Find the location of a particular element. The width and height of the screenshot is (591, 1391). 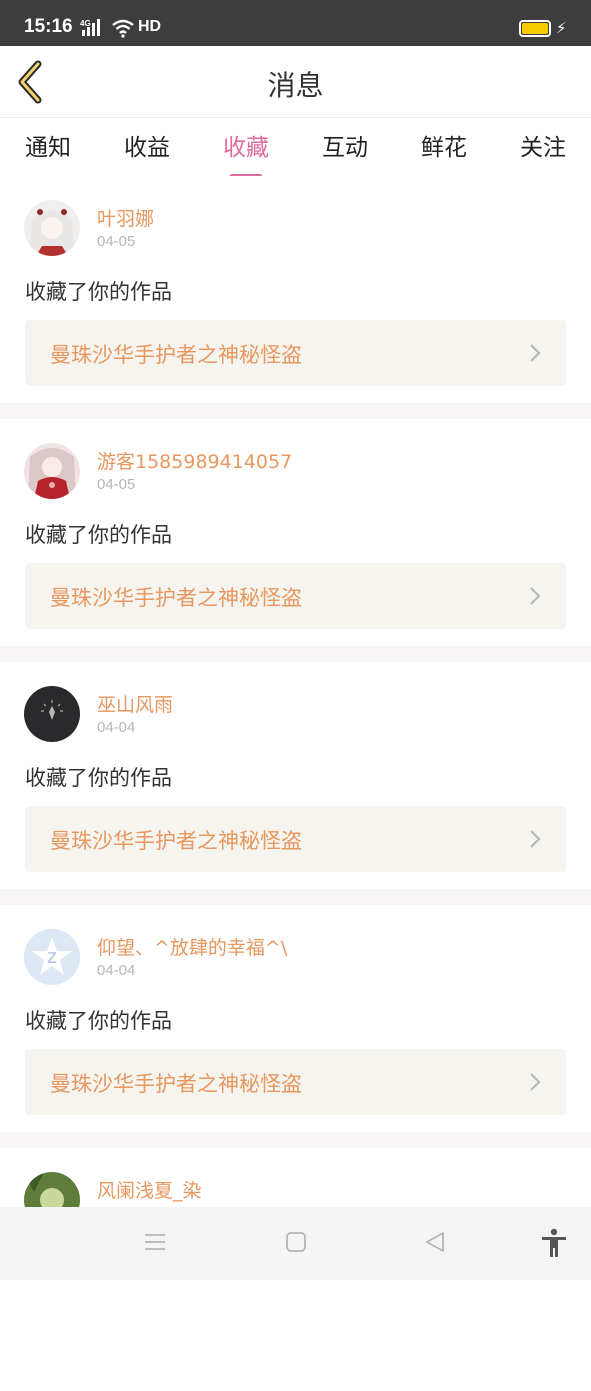

hd-label: HD is located at coordinates (150, 26).